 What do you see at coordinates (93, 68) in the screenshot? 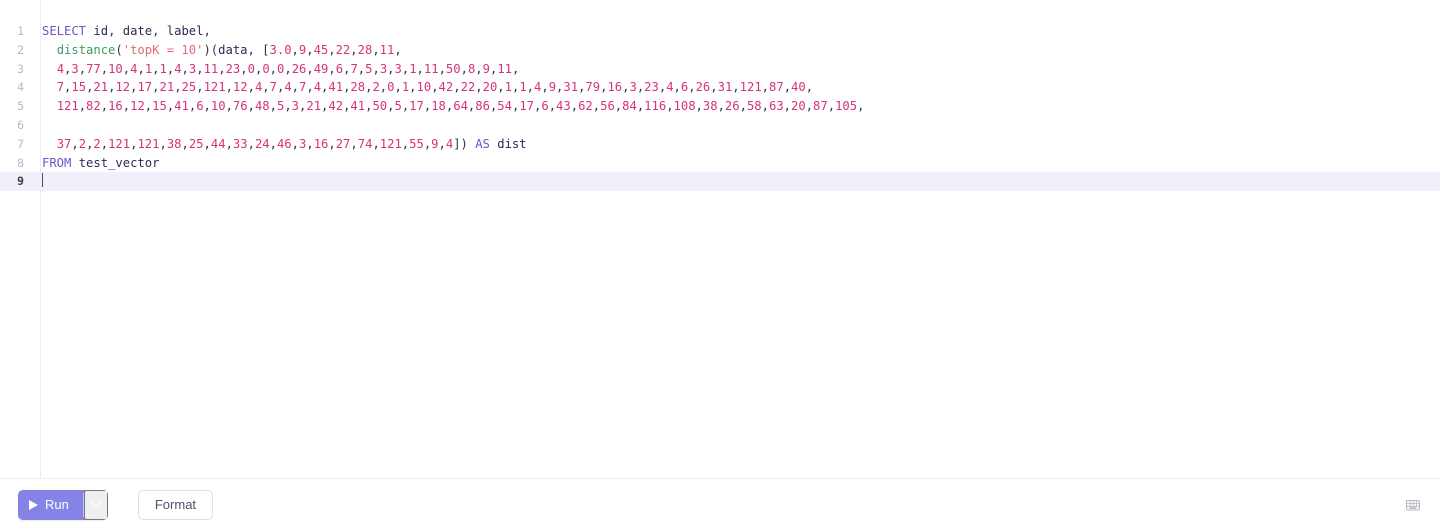
I see `code-token: 77` at bounding box center [93, 68].